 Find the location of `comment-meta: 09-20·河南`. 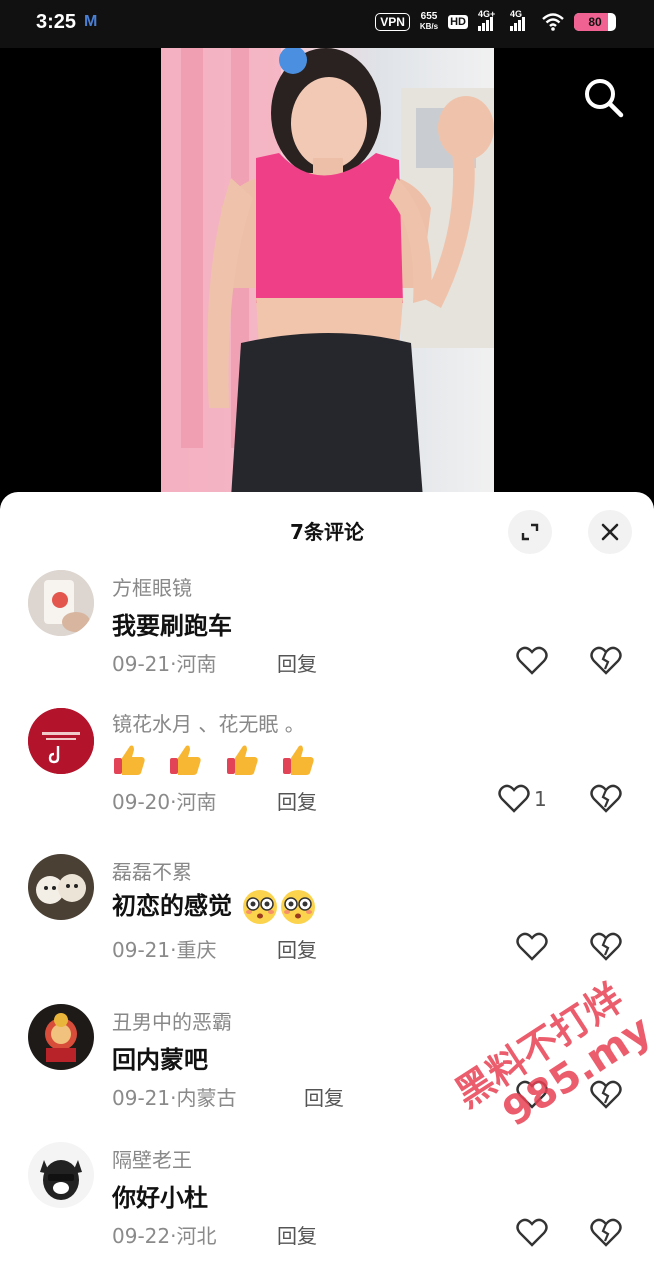

comment-meta: 09-20·河南 is located at coordinates (164, 802).